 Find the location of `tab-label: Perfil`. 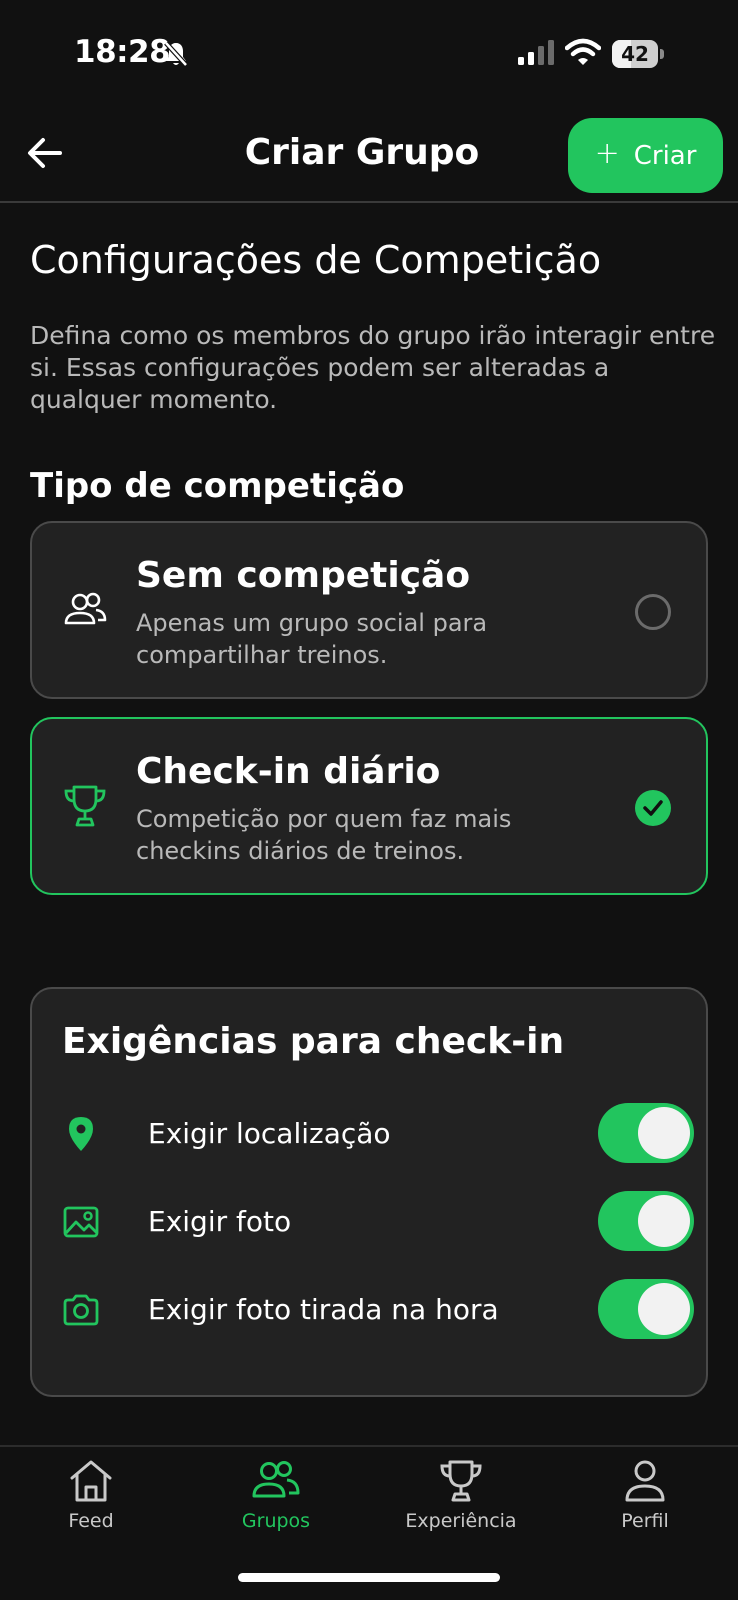

tab-label: Perfil is located at coordinates (645, 1521).